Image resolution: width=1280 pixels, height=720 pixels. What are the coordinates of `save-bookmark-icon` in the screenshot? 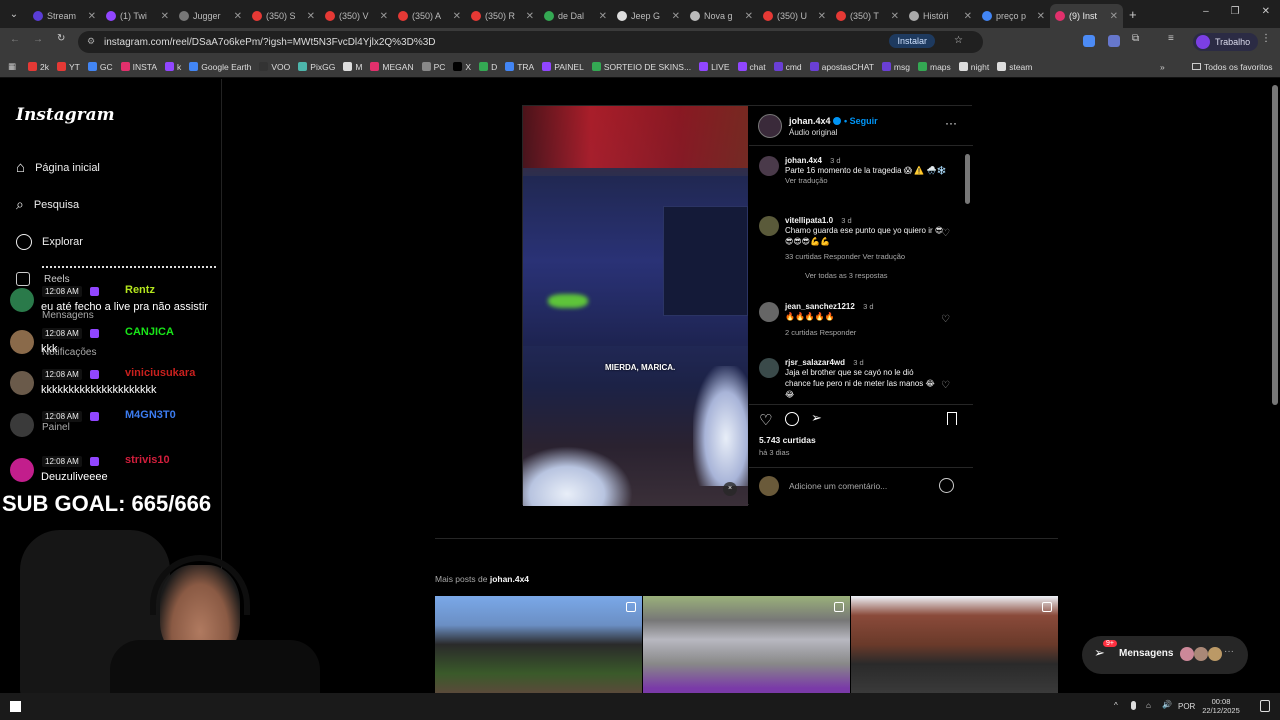 It's located at (952, 418).